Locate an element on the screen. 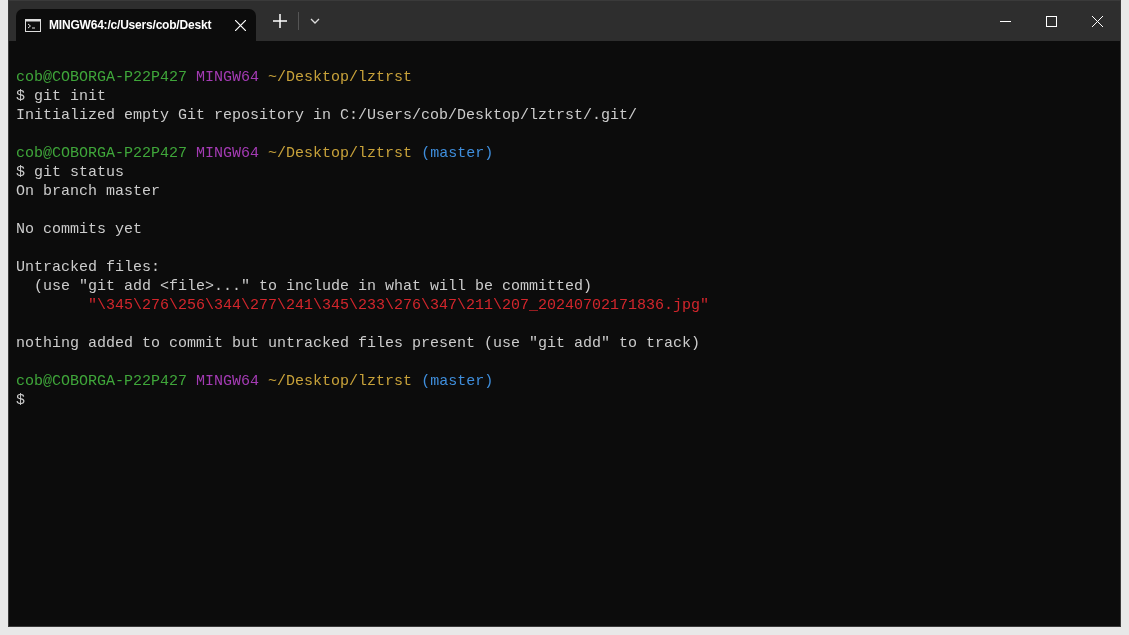 Image resolution: width=1129 pixels, height=635 pixels. terminal-text: "\345\276\256\344\277\241\345\233\276\347\211\207_20240702171836.jpg" is located at coordinates (398, 305).